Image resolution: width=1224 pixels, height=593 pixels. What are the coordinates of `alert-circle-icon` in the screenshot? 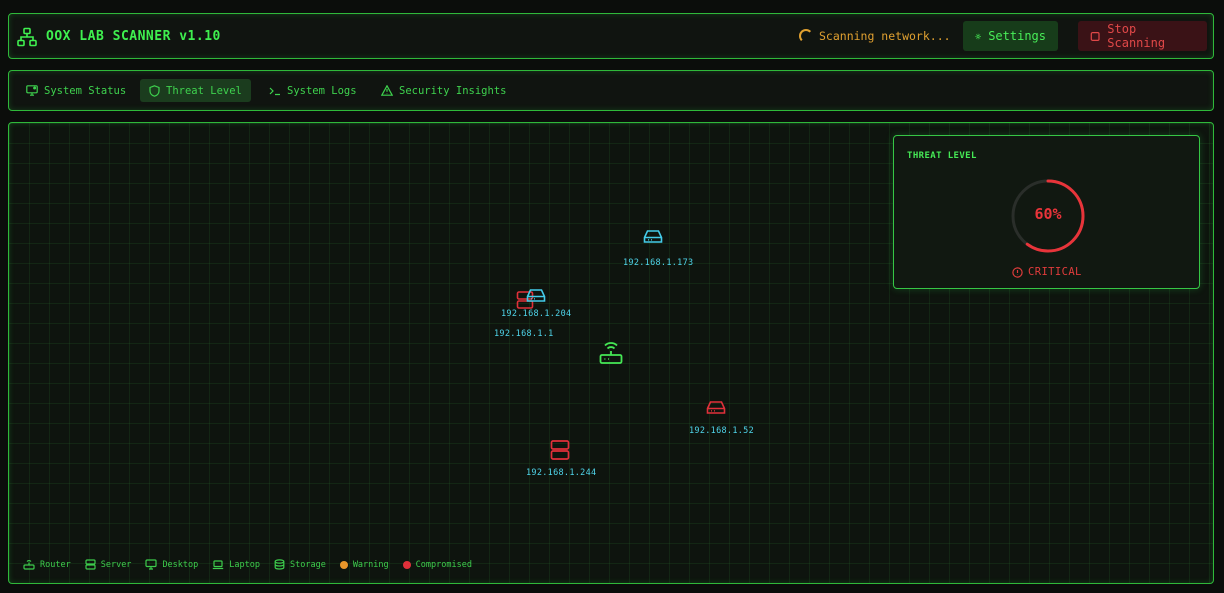 It's located at (1017, 272).